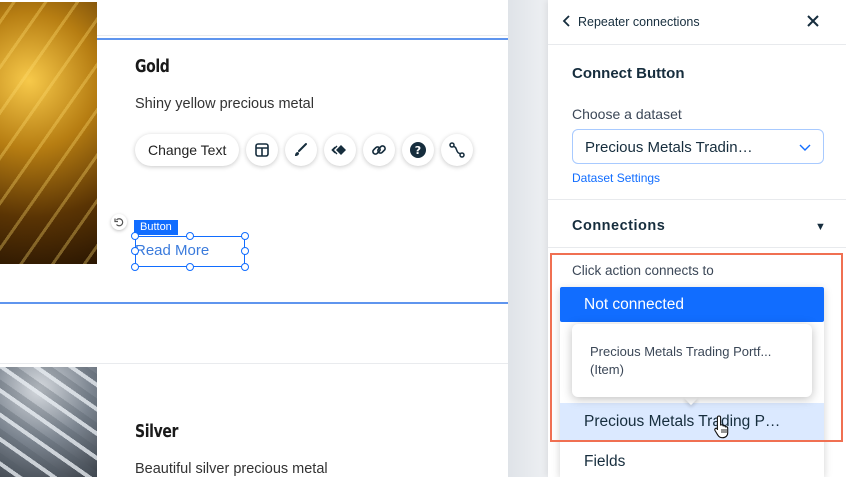  What do you see at coordinates (567, 21) in the screenshot?
I see `chevron-left-icon` at bounding box center [567, 21].